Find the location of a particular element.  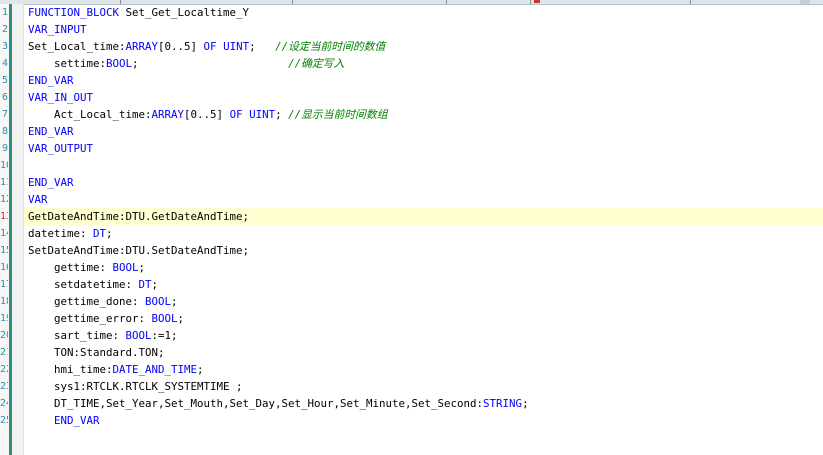

code-line: VAR_OUTPUT is located at coordinates (60, 148).